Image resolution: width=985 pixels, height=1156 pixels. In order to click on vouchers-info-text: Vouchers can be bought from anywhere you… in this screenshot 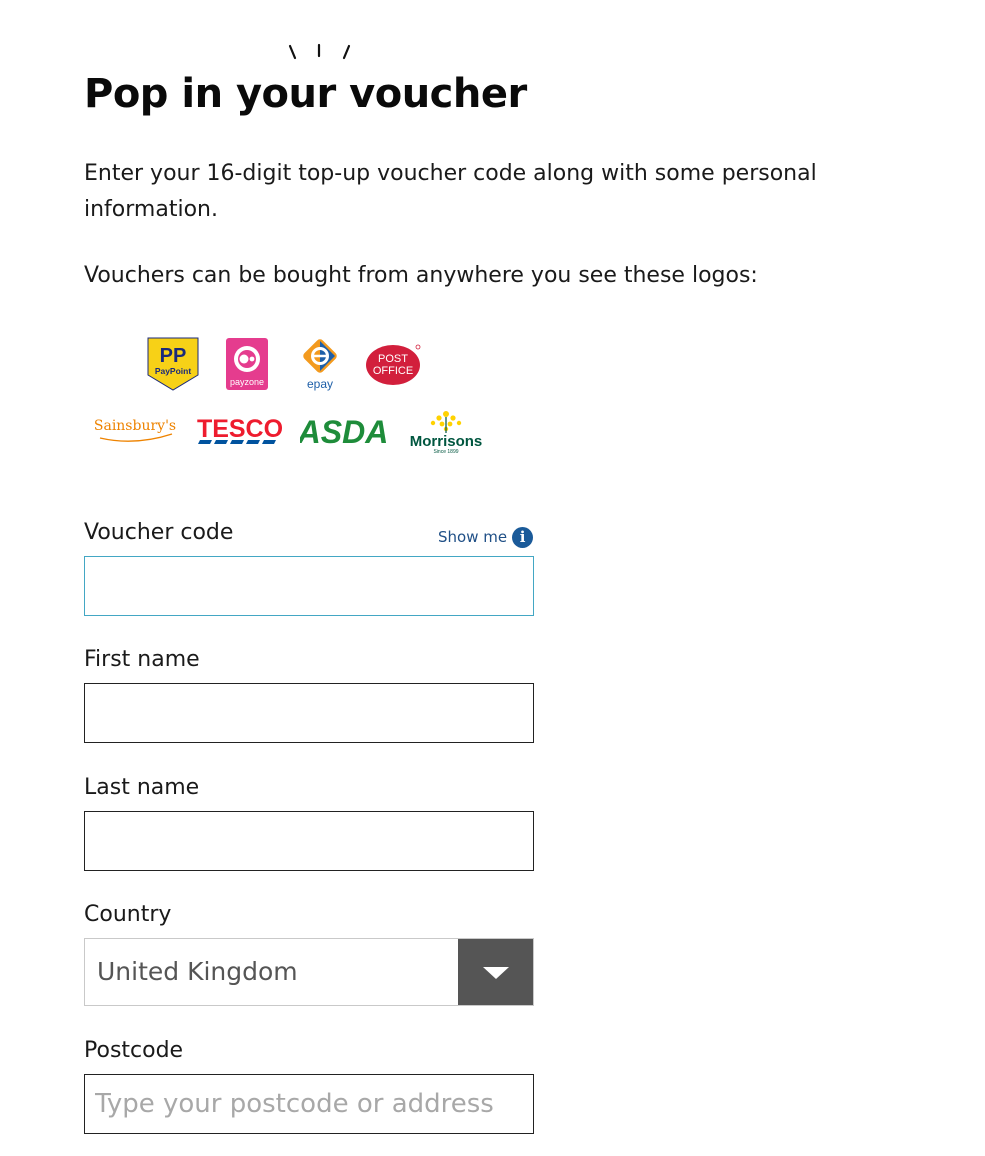, I will do `click(421, 275)`.